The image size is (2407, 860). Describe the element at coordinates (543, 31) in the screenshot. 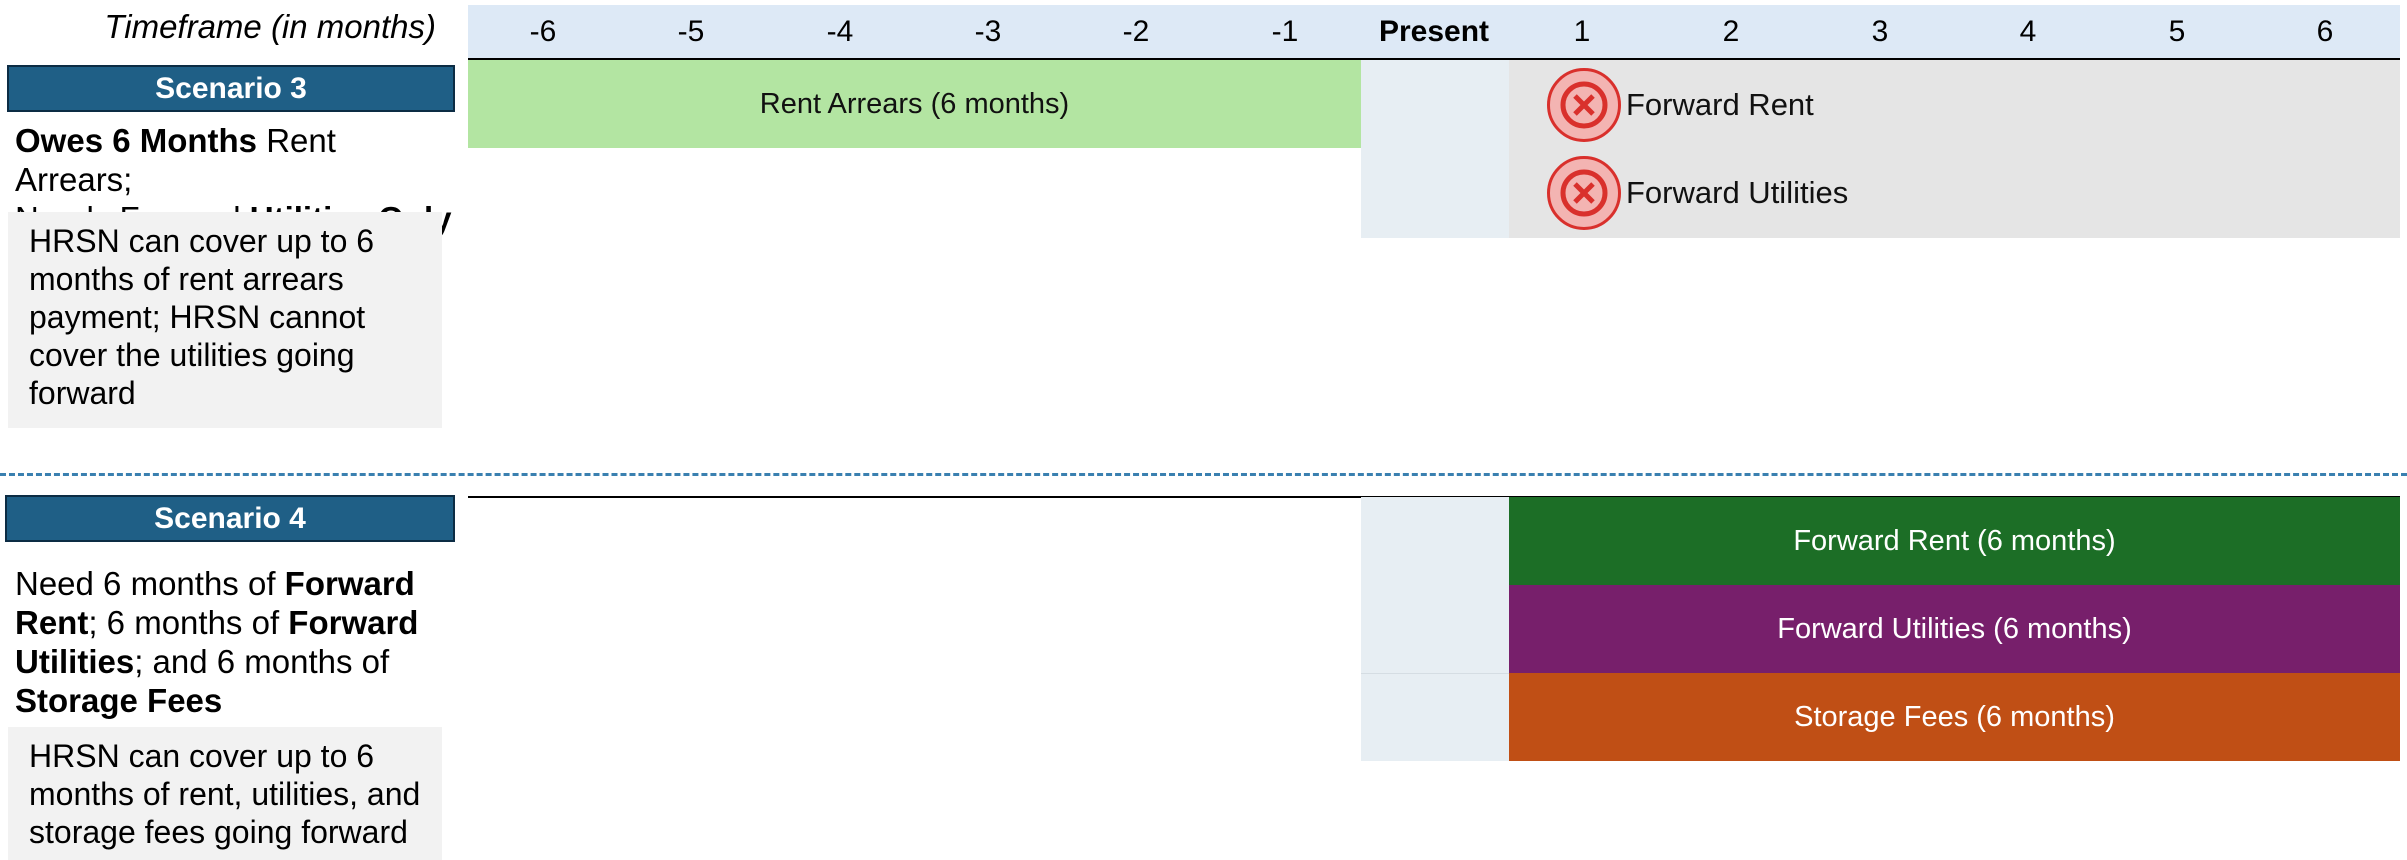

I see `tick-minus-6: -6` at that location.